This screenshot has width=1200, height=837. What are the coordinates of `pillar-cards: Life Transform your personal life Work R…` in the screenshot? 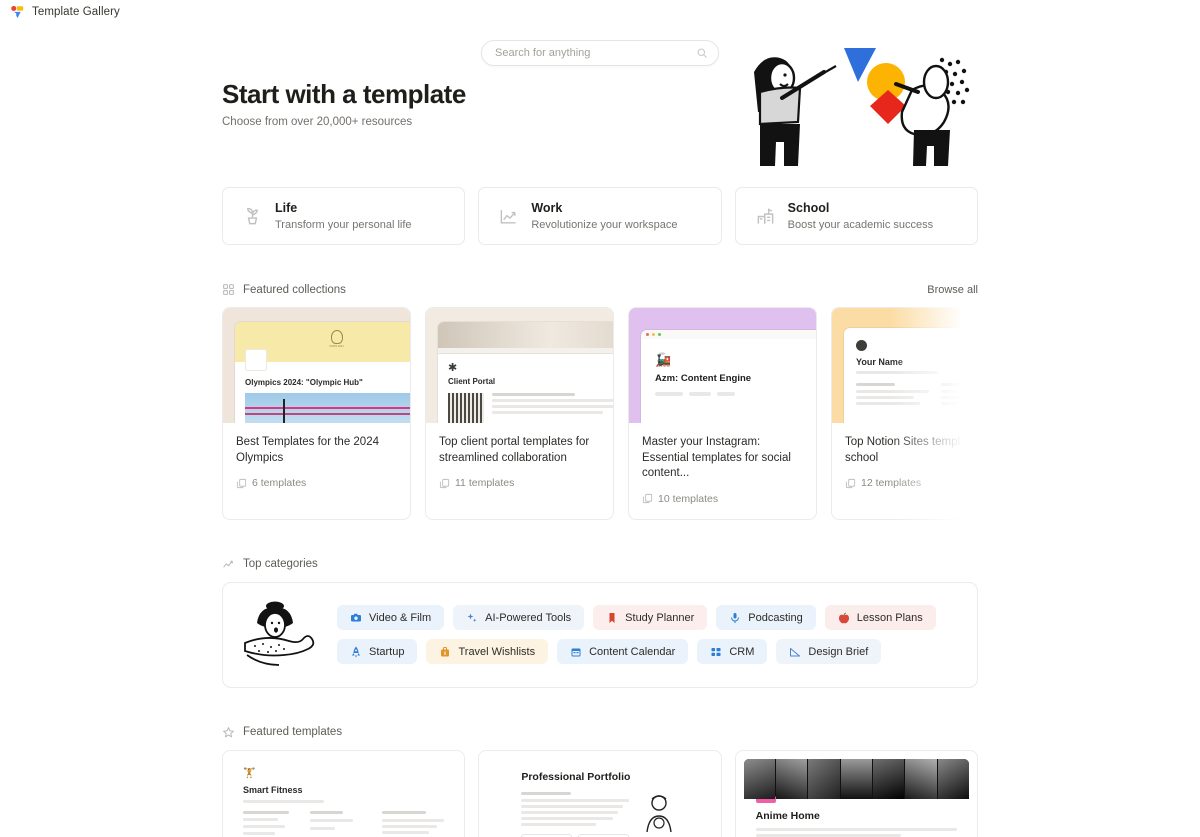 It's located at (600, 216).